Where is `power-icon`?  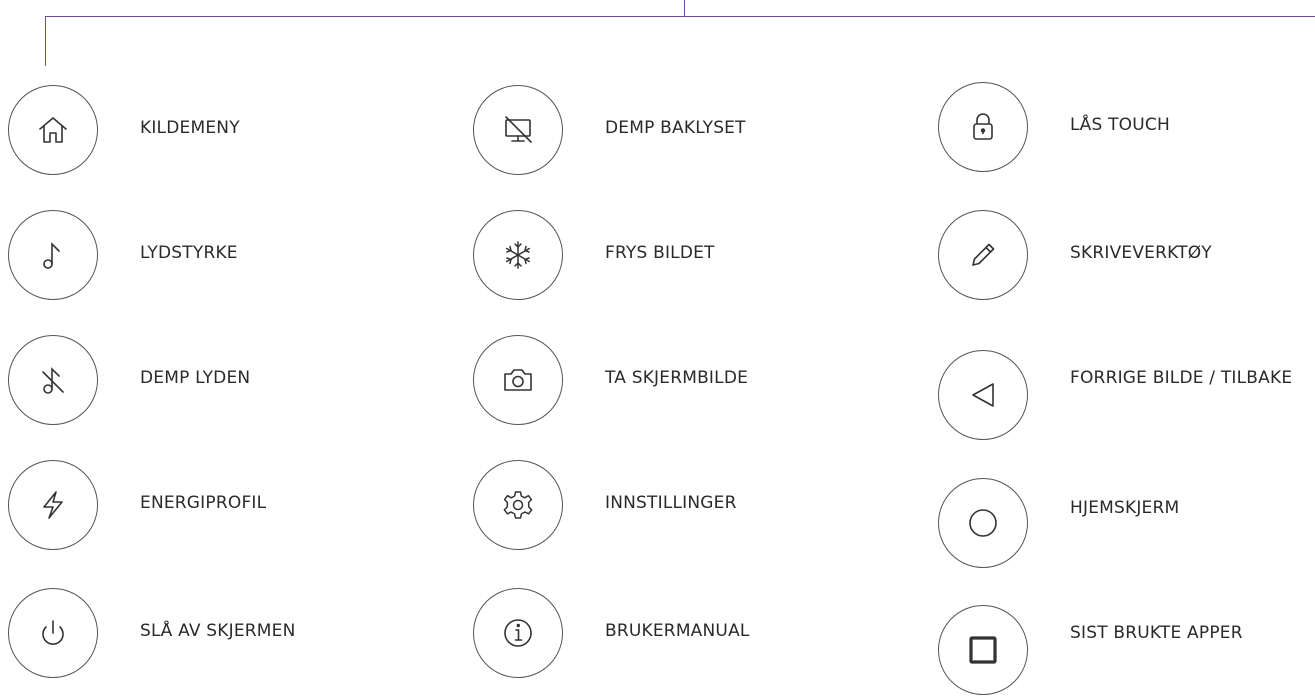
power-icon is located at coordinates (53, 632).